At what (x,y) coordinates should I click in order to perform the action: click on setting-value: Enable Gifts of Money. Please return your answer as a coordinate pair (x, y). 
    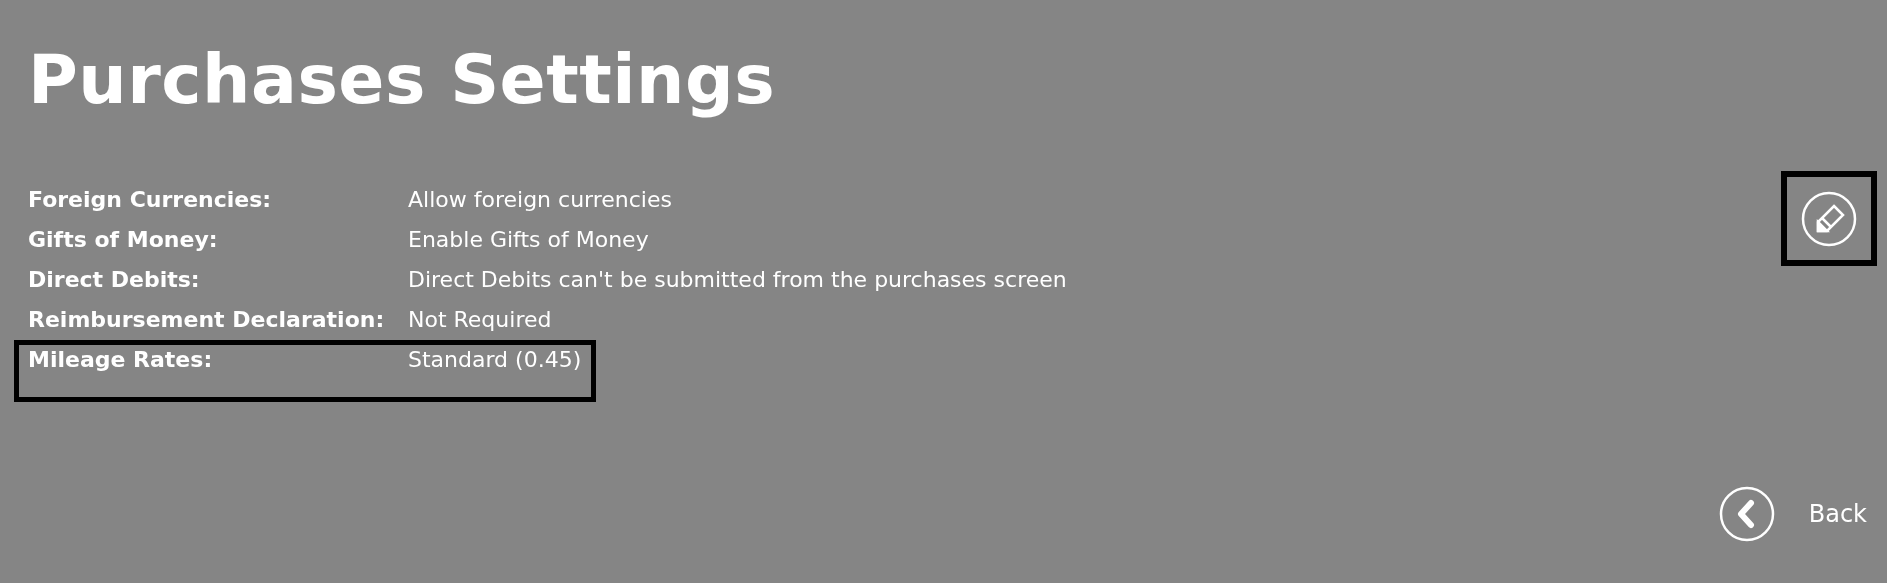
    Looking at the image, I should click on (528, 240).